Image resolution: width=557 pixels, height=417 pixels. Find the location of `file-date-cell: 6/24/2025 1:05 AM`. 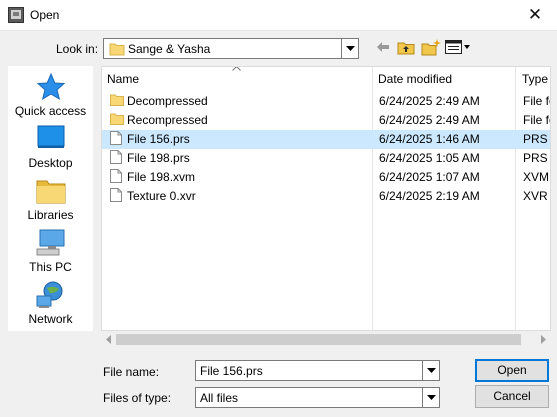

file-date-cell: 6/24/2025 1:05 AM is located at coordinates (429, 158).